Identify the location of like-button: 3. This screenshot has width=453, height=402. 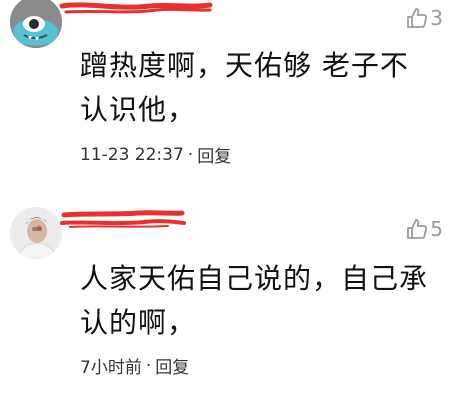
(424, 18).